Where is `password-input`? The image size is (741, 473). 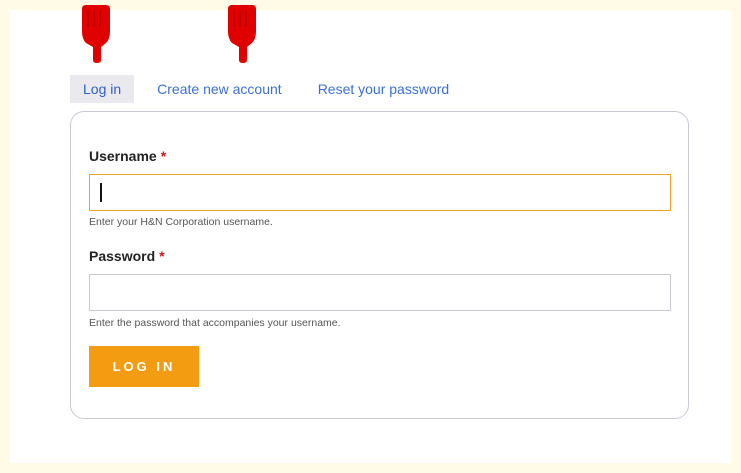 password-input is located at coordinates (380, 292).